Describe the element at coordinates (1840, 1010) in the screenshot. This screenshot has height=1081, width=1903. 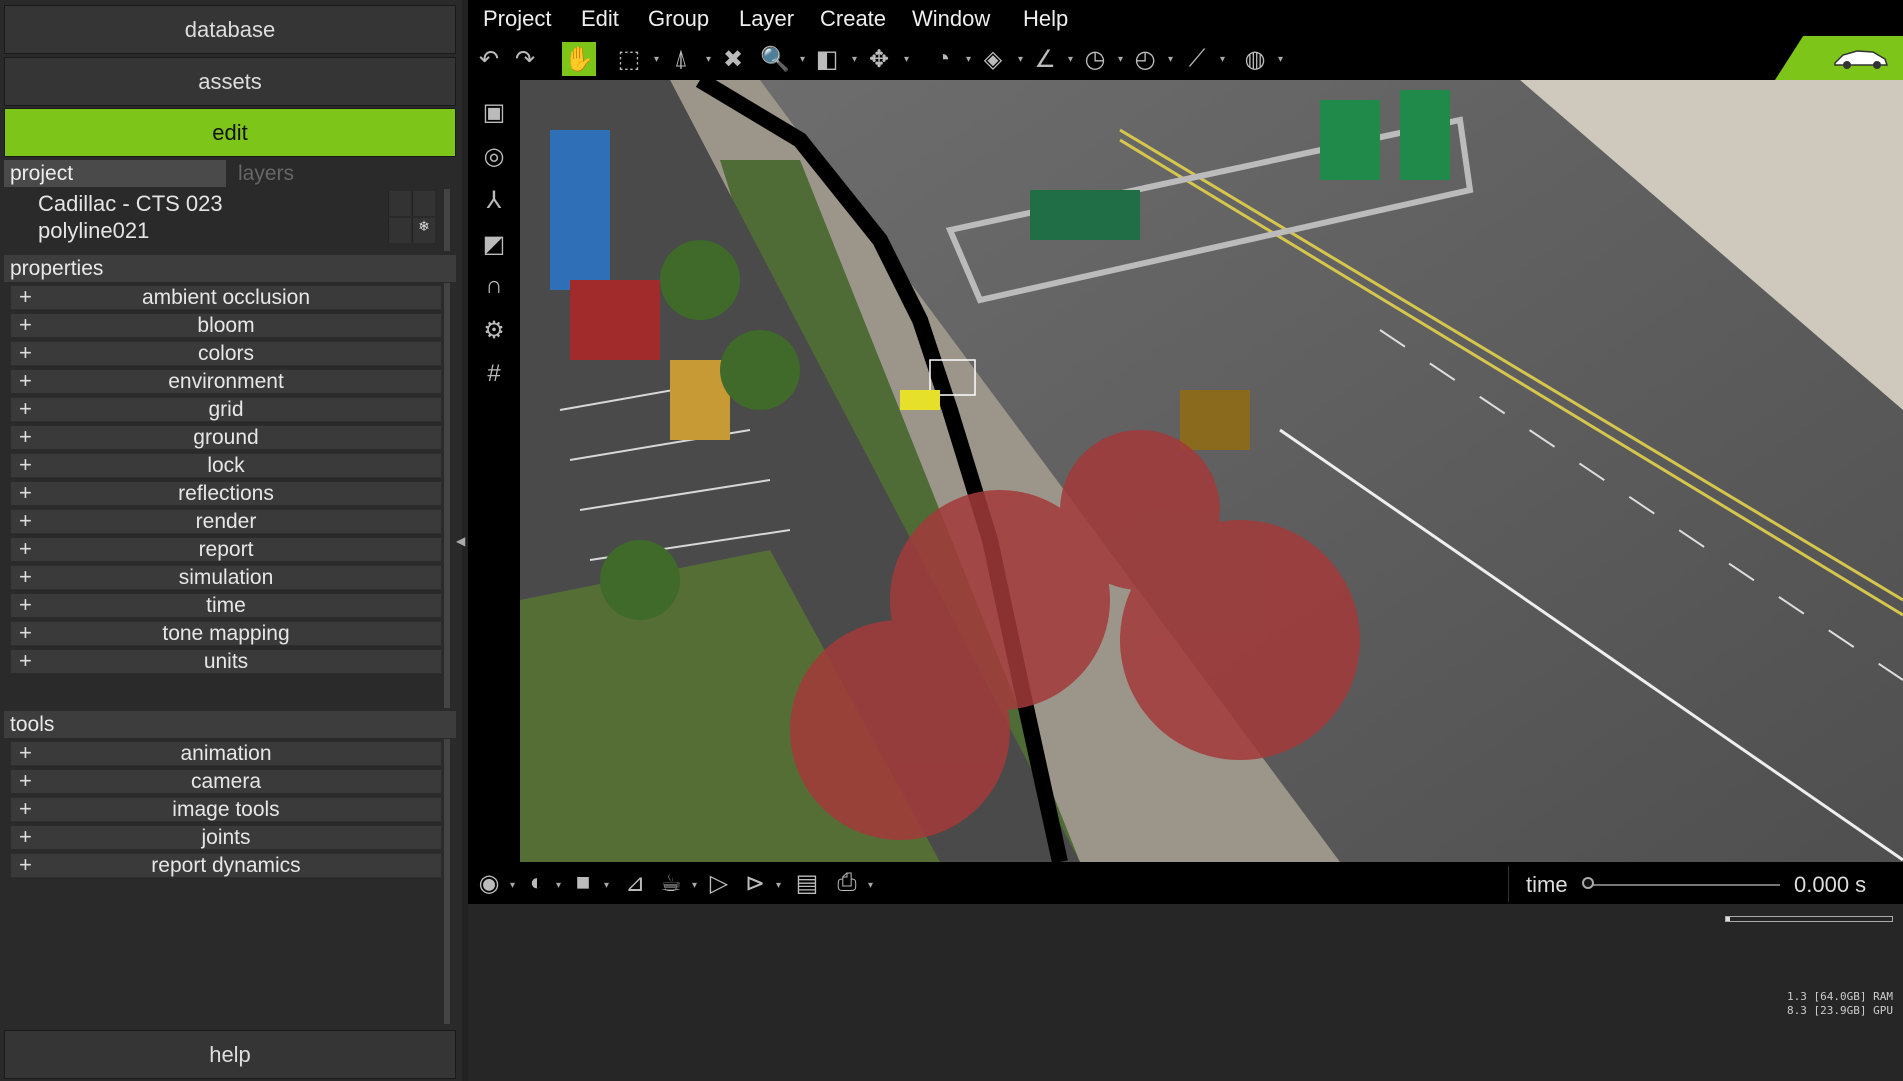
I see `gpu-usage: 8.3 [23.9GB] GPU` at that location.